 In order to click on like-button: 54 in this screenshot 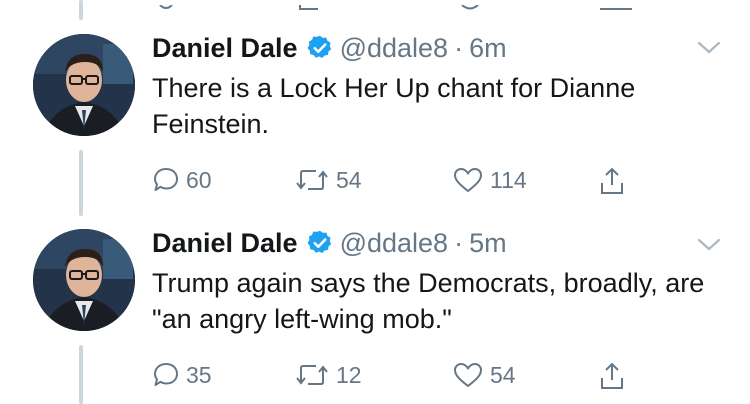, I will do `click(484, 375)`.